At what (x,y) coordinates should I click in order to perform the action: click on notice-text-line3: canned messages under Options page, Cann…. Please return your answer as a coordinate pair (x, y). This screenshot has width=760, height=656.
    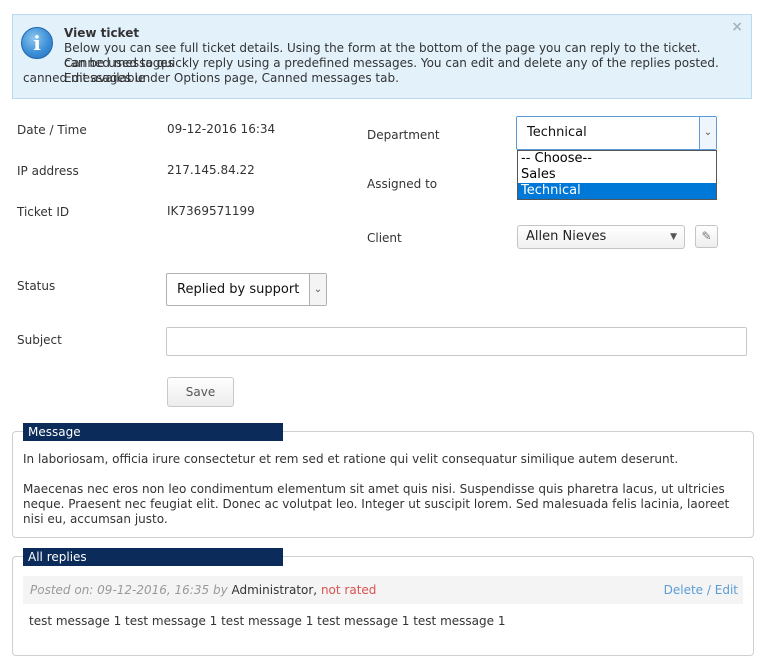
    Looking at the image, I should click on (211, 78).